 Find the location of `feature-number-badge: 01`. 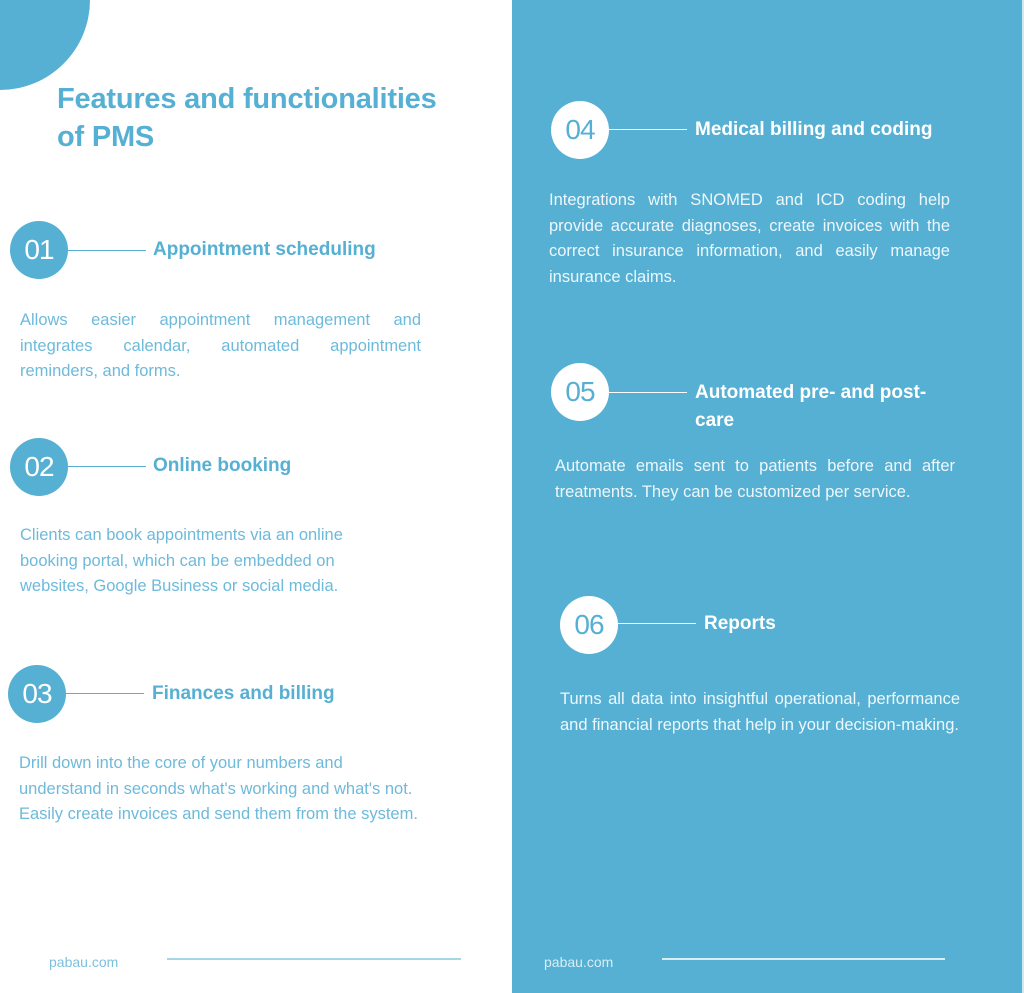

feature-number-badge: 01 is located at coordinates (39, 250).